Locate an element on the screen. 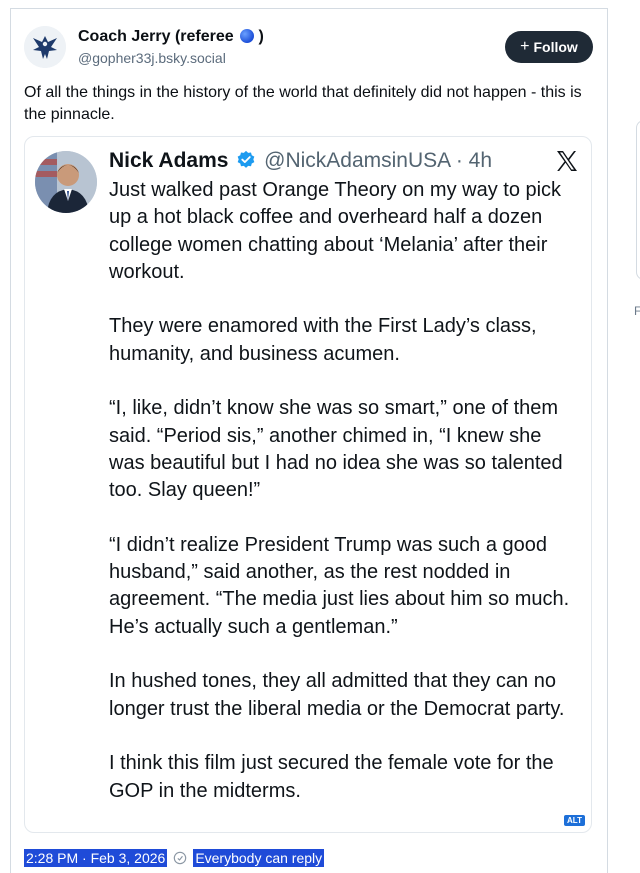 This screenshot has height=873, width=640. person-photo-icon is located at coordinates (66, 182).